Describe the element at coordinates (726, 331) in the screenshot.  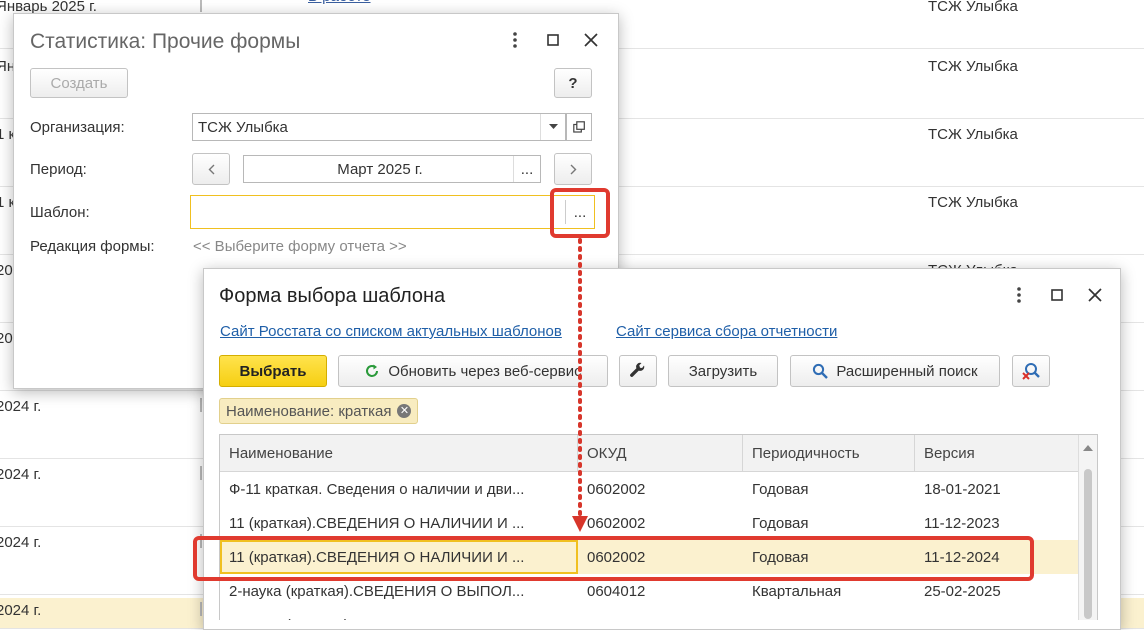
I see `service-link: Сайт сервиса сбора отчетности` at that location.